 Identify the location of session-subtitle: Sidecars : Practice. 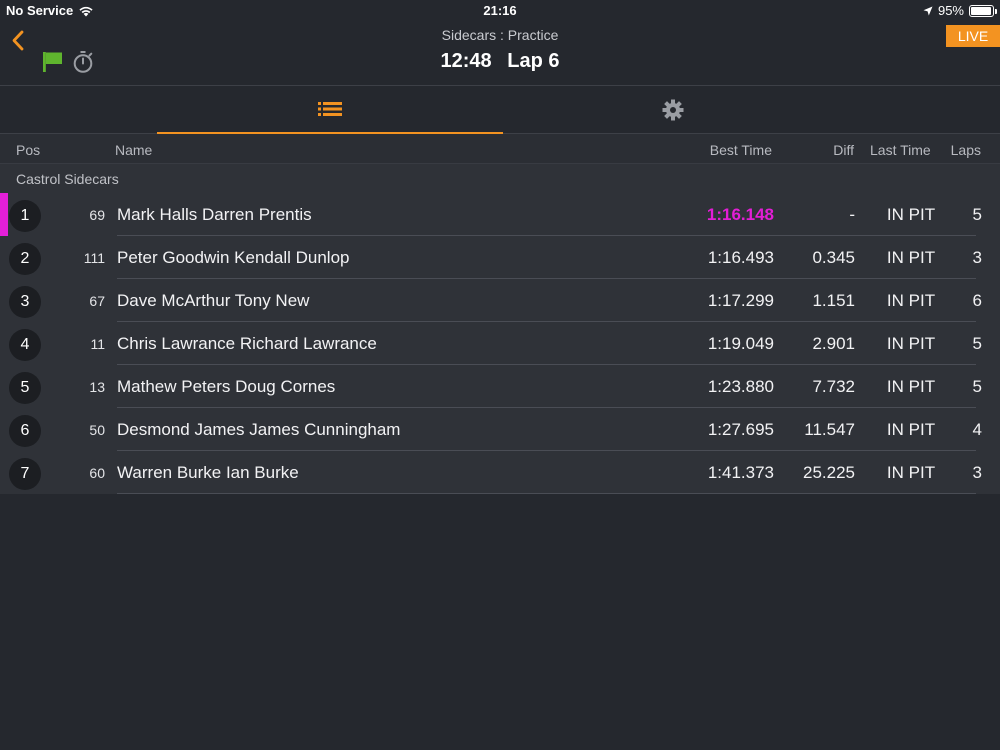
(500, 35).